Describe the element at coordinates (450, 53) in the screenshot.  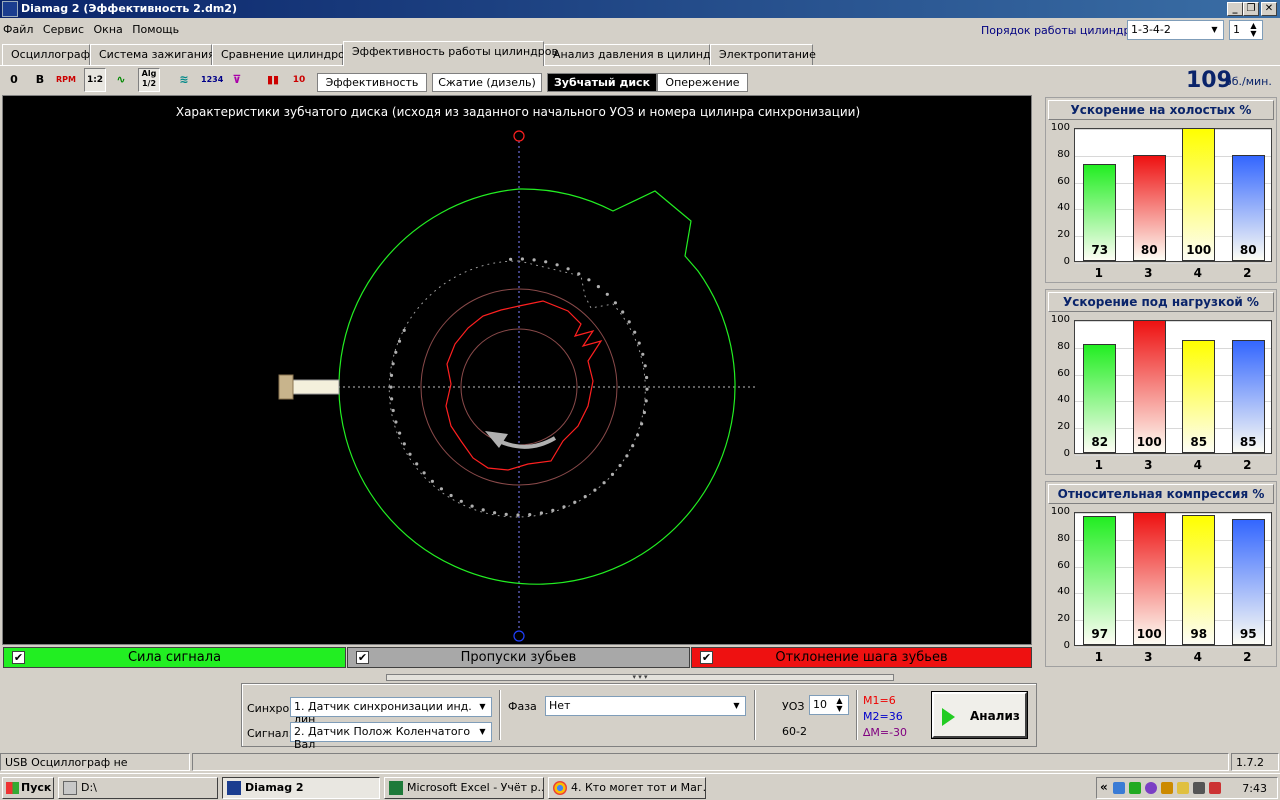
I see `tab-cylinder-efficiency: Эффективность работы цилиндров` at that location.